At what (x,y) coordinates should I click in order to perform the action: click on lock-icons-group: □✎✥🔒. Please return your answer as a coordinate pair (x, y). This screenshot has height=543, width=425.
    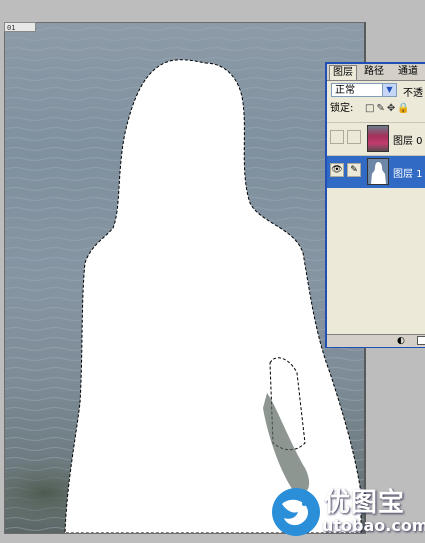
    Looking at the image, I should click on (388, 109).